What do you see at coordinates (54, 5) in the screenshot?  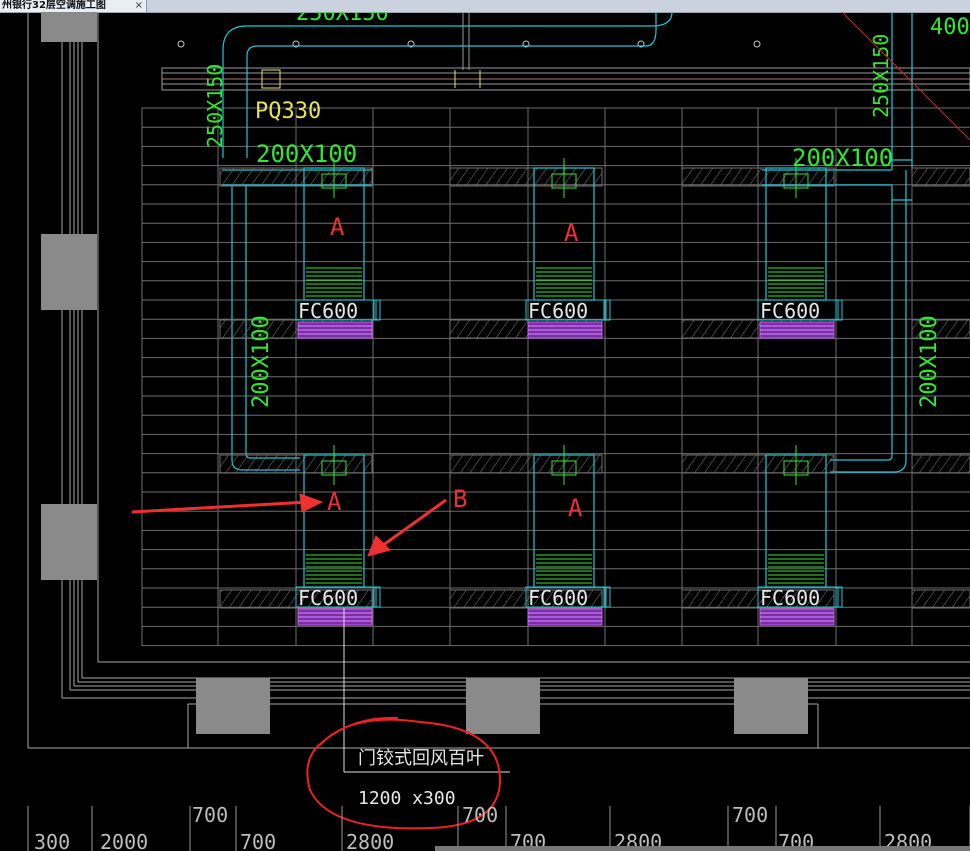 I see `drawing-tab-title: 州银行32层空调施工图` at bounding box center [54, 5].